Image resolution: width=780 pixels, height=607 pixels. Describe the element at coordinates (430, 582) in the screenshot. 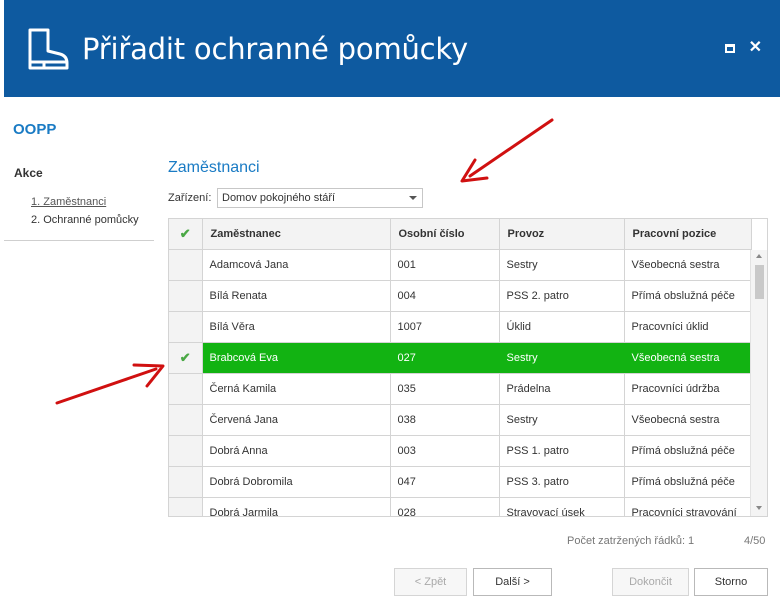

I see `back-button: < Zpět` at that location.